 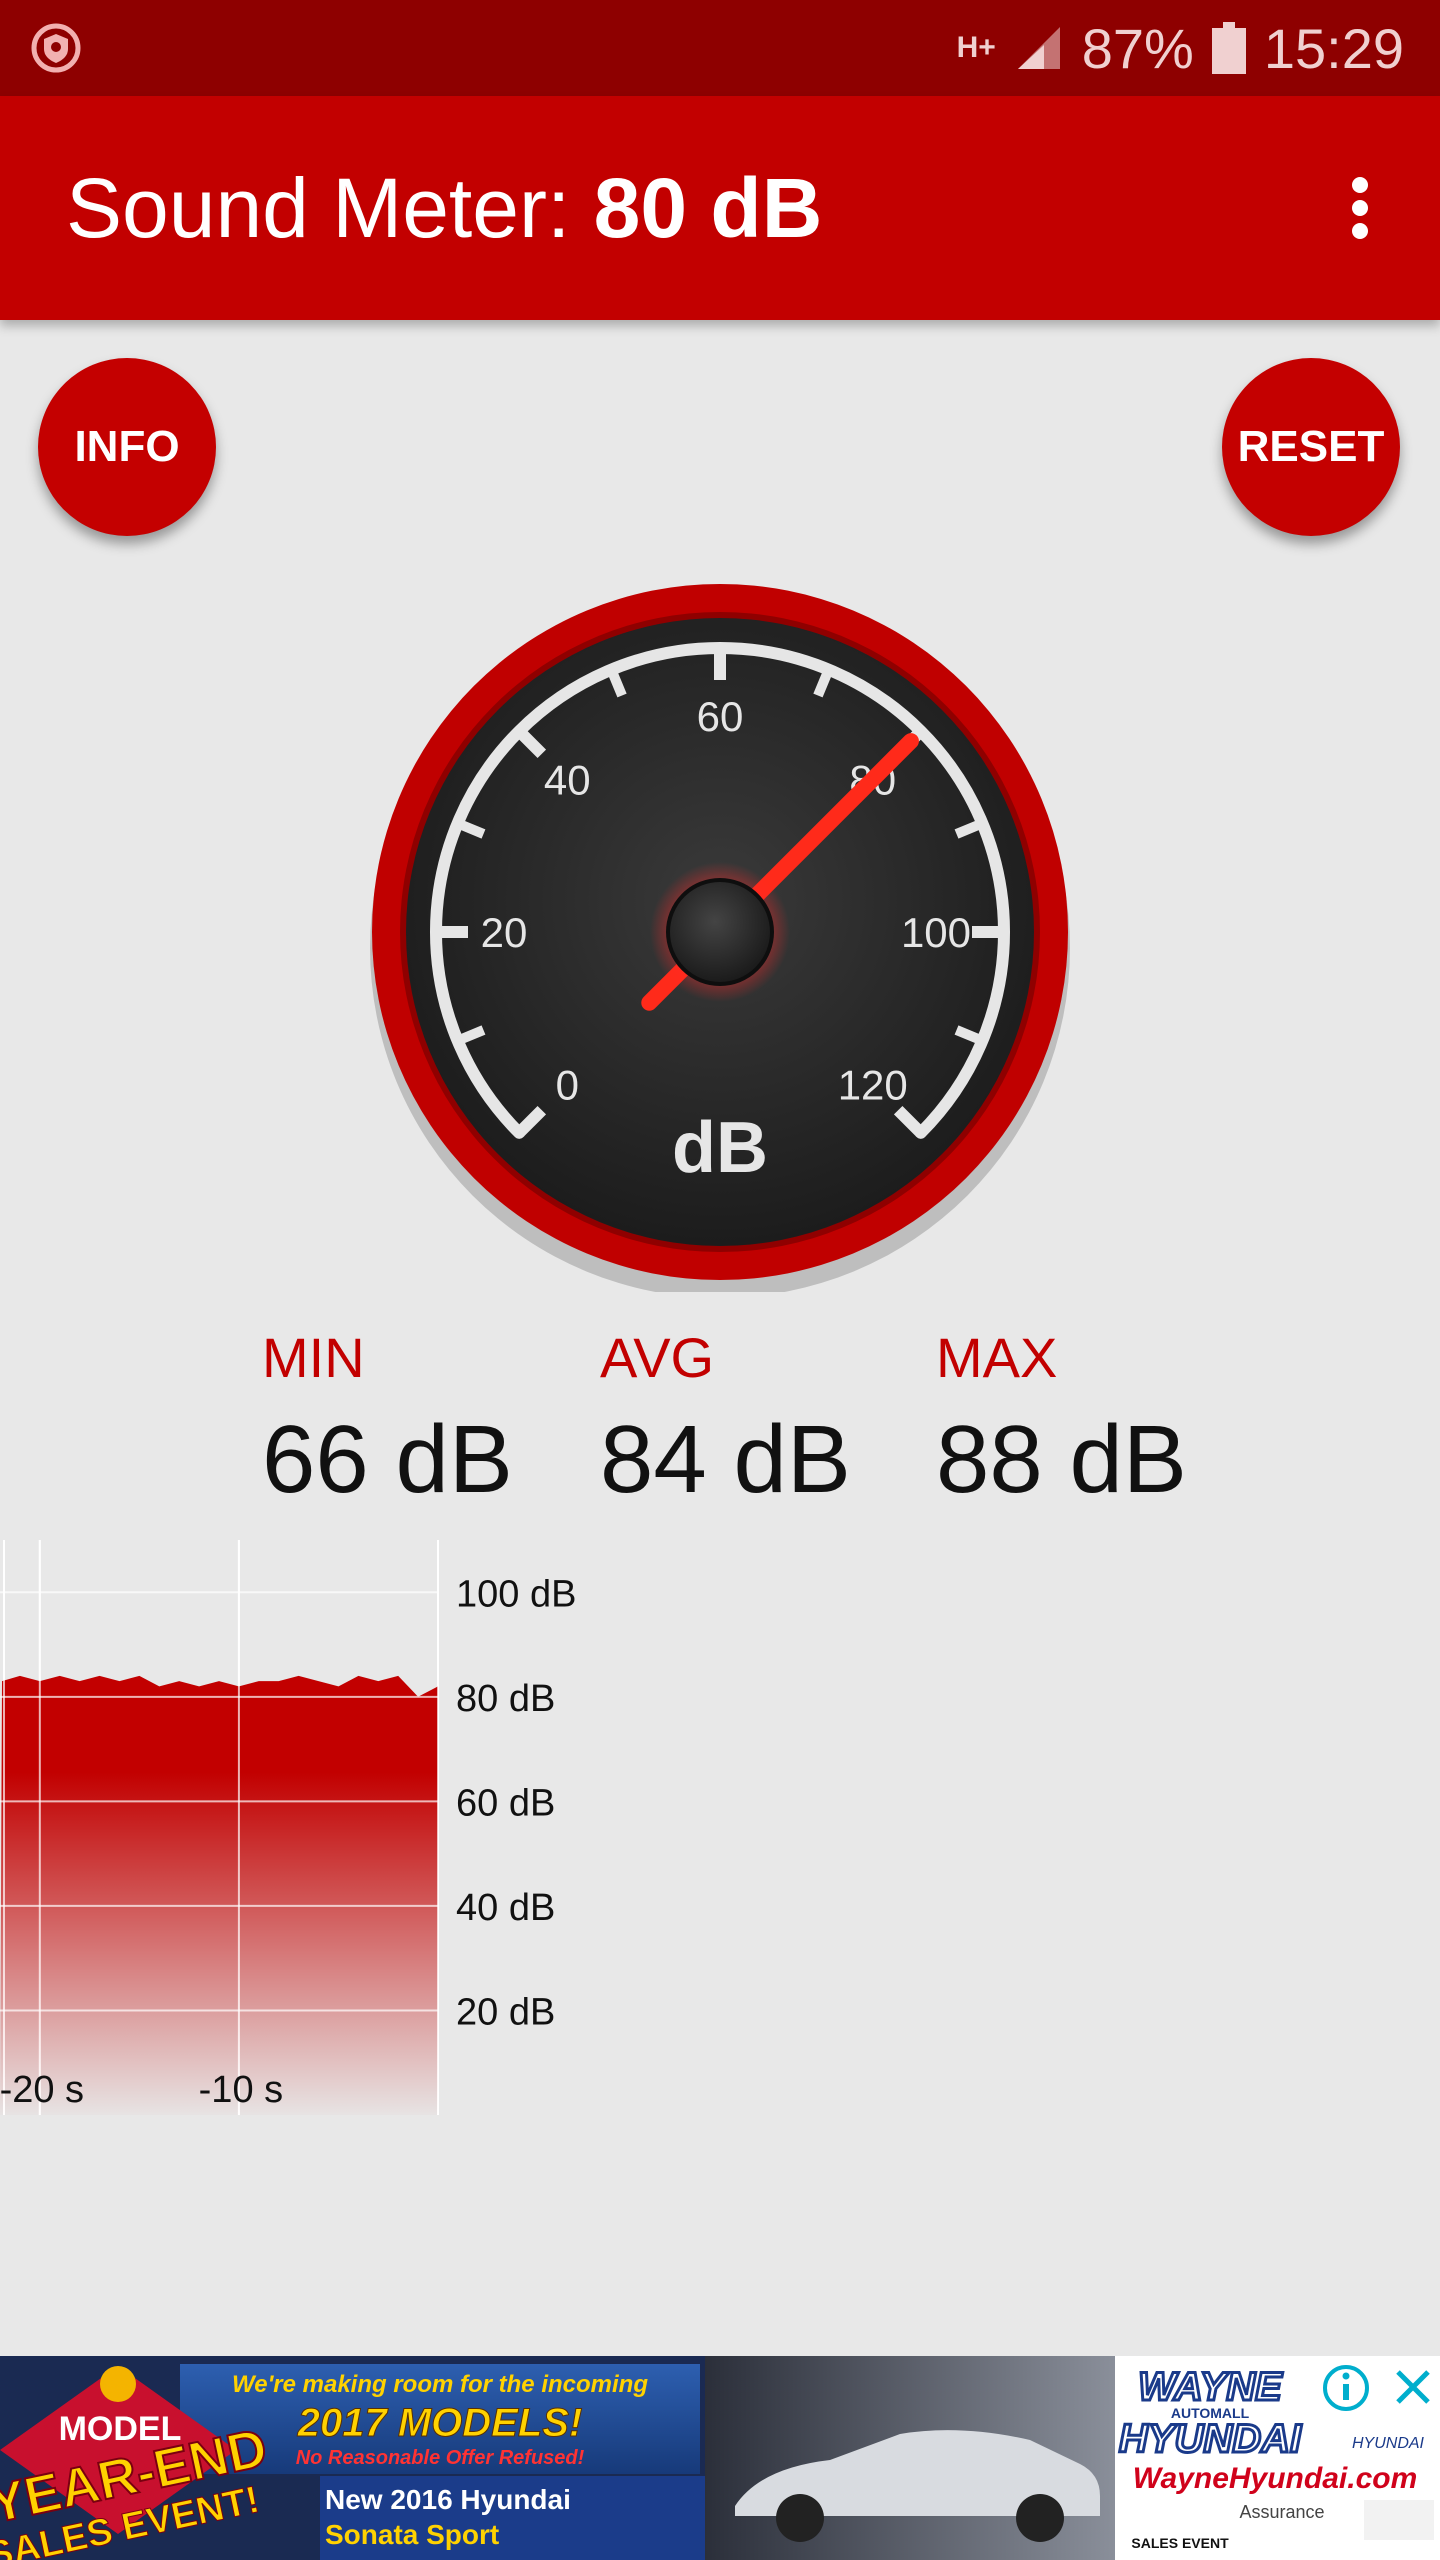 I want to click on gauge-unit-label: dB, so click(x=720, y=1148).